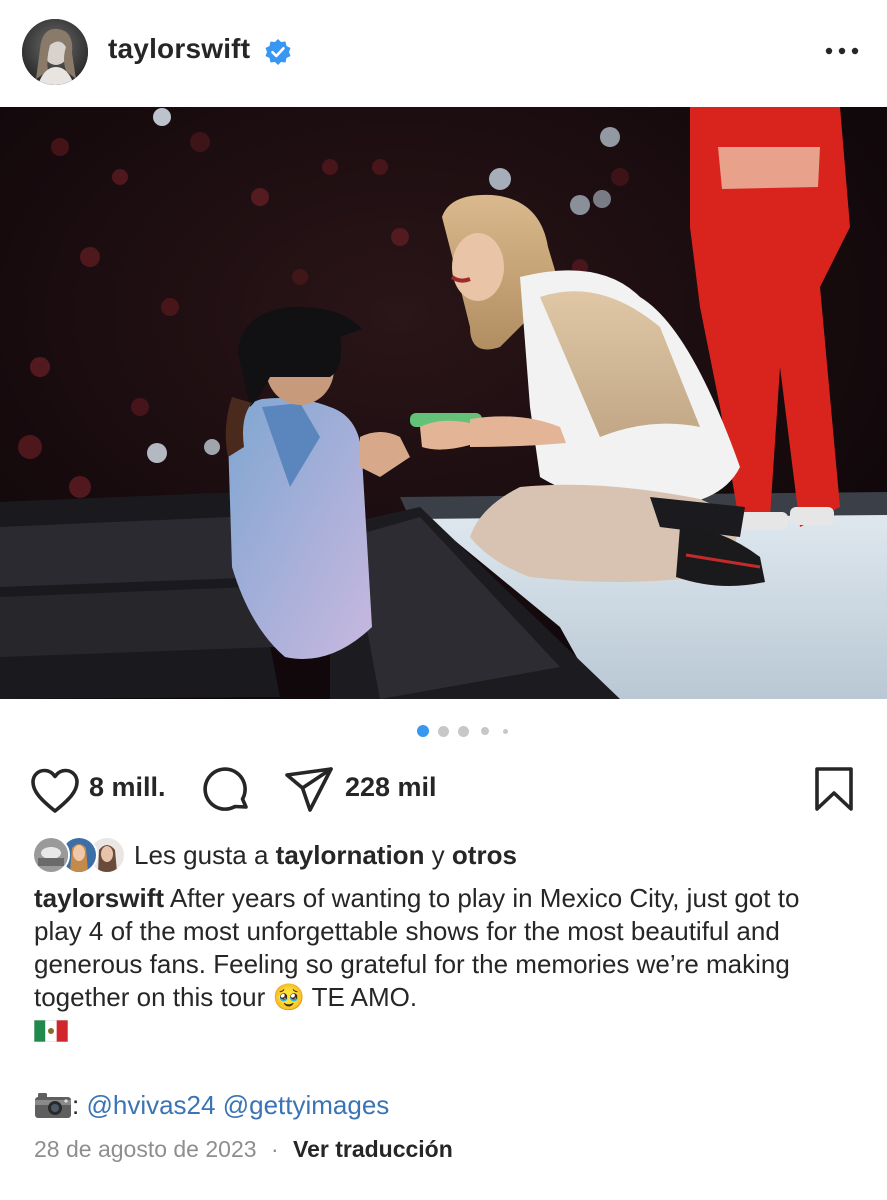 Image resolution: width=887 pixels, height=1200 pixels. Describe the element at coordinates (364, 997) in the screenshot. I see `caption-closing: TE AMO.` at that location.